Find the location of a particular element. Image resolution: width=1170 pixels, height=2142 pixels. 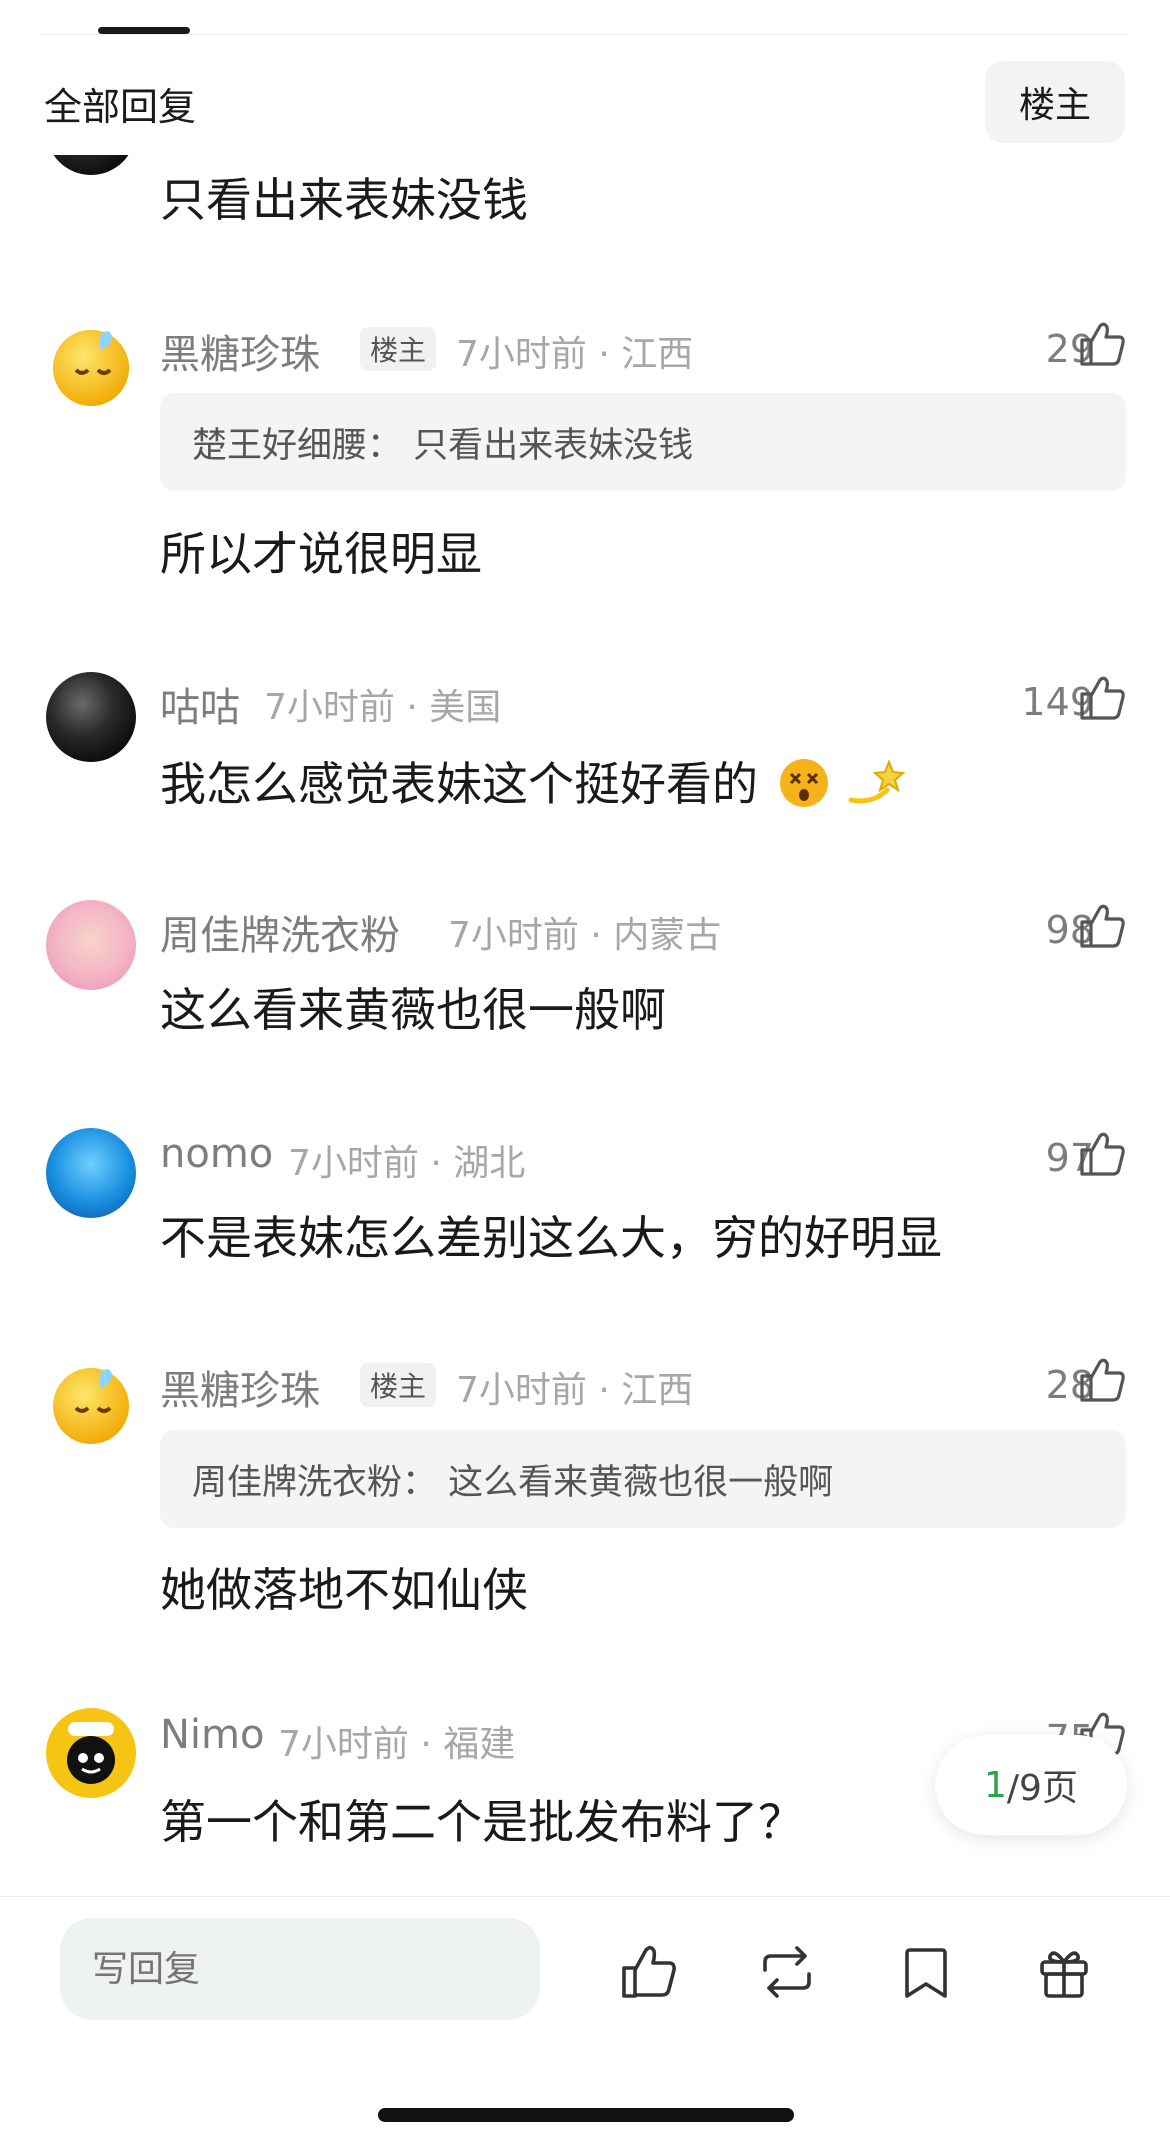

quoted-text: 周佳牌洗衣粉： 这么看来黄薇也很一般啊 is located at coordinates (513, 1482).